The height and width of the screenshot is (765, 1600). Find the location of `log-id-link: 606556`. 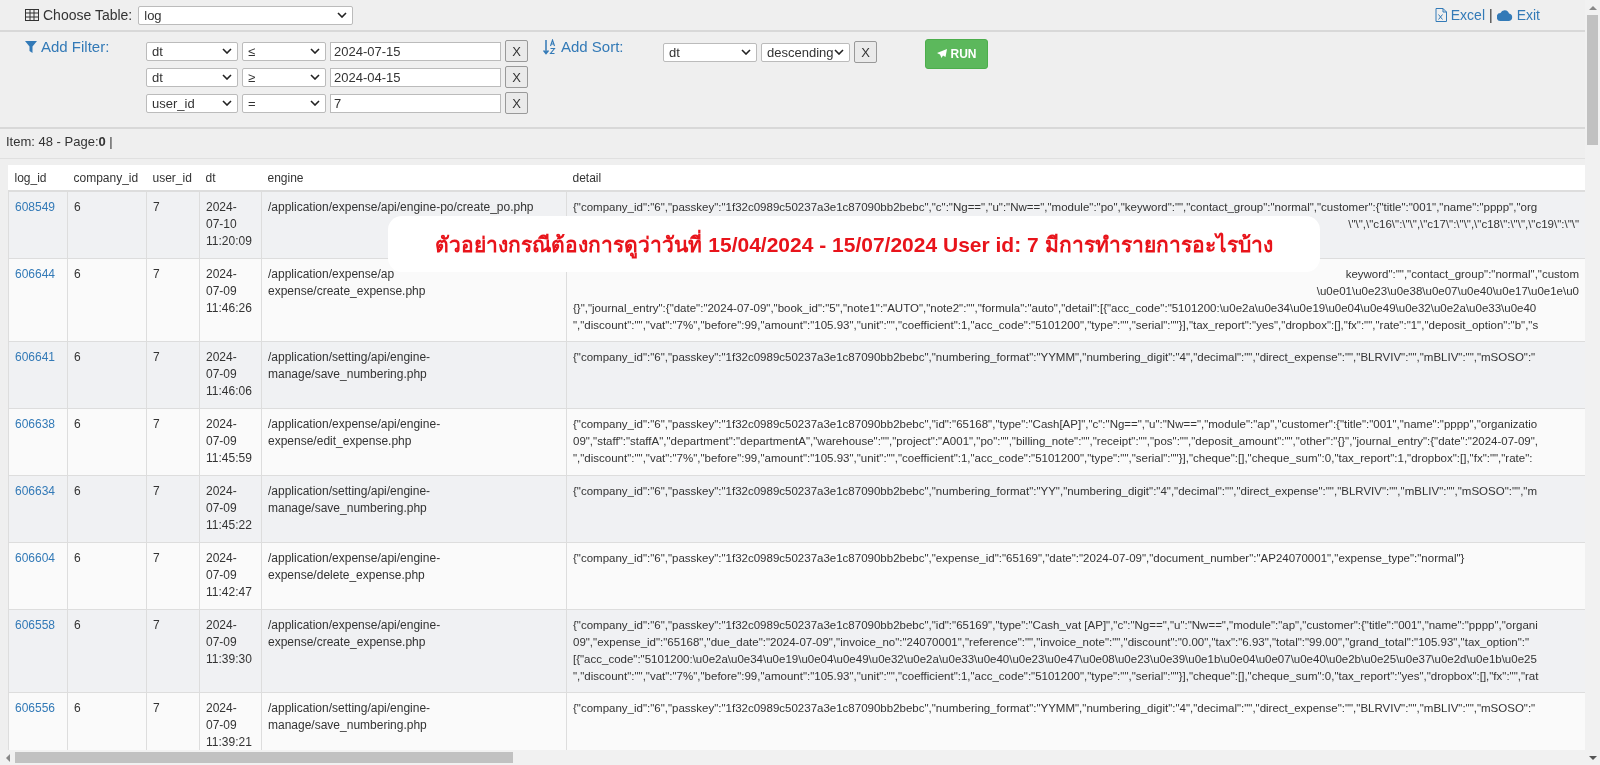

log-id-link: 606556 is located at coordinates (38, 721).